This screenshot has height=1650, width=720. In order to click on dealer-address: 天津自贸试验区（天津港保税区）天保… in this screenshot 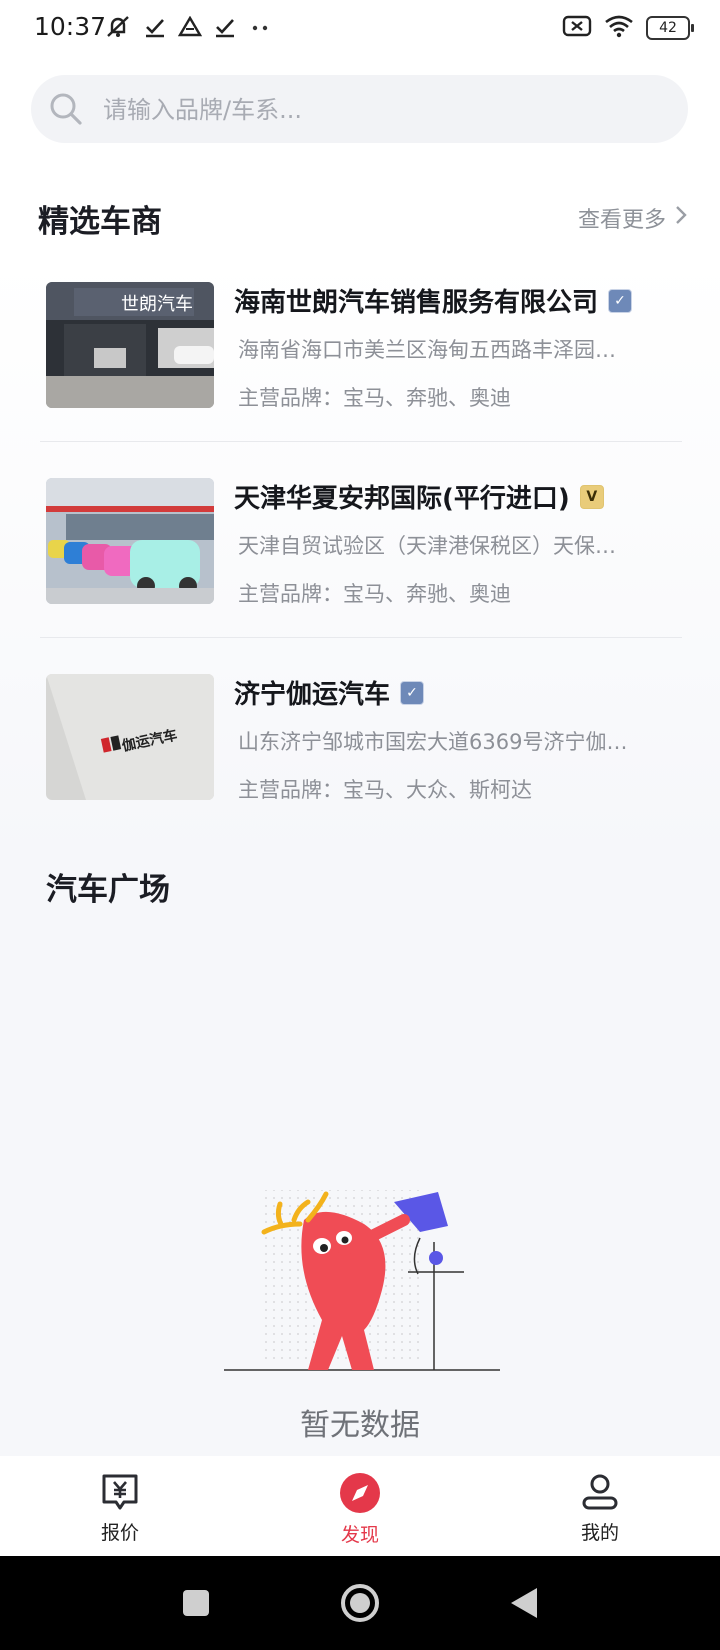, I will do `click(427, 546)`.